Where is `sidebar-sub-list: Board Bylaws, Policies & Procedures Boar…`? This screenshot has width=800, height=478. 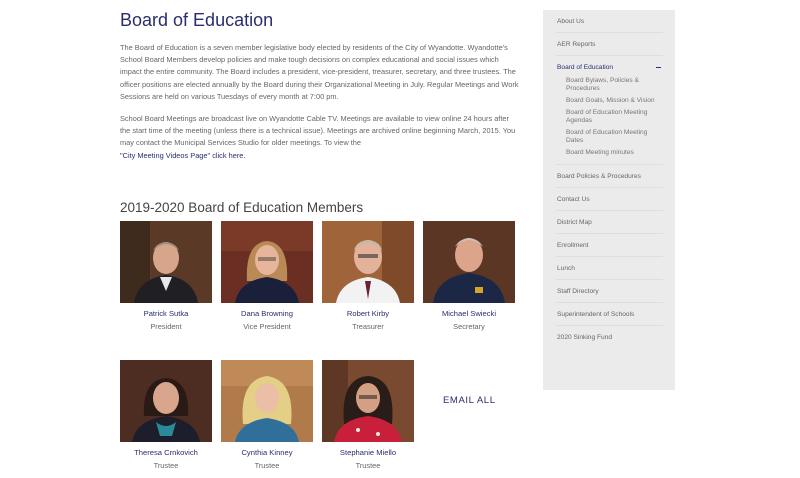 sidebar-sub-list: Board Bylaws, Policies & Procedures Boar… is located at coordinates (609, 120).